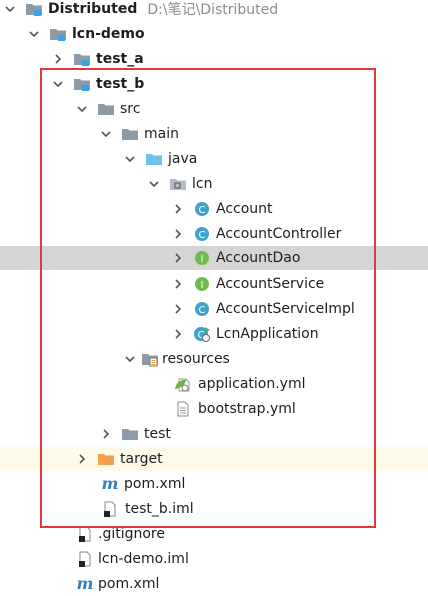 The height and width of the screenshot is (596, 428). Describe the element at coordinates (183, 384) in the screenshot. I see `spring-yml-file-icon` at that location.